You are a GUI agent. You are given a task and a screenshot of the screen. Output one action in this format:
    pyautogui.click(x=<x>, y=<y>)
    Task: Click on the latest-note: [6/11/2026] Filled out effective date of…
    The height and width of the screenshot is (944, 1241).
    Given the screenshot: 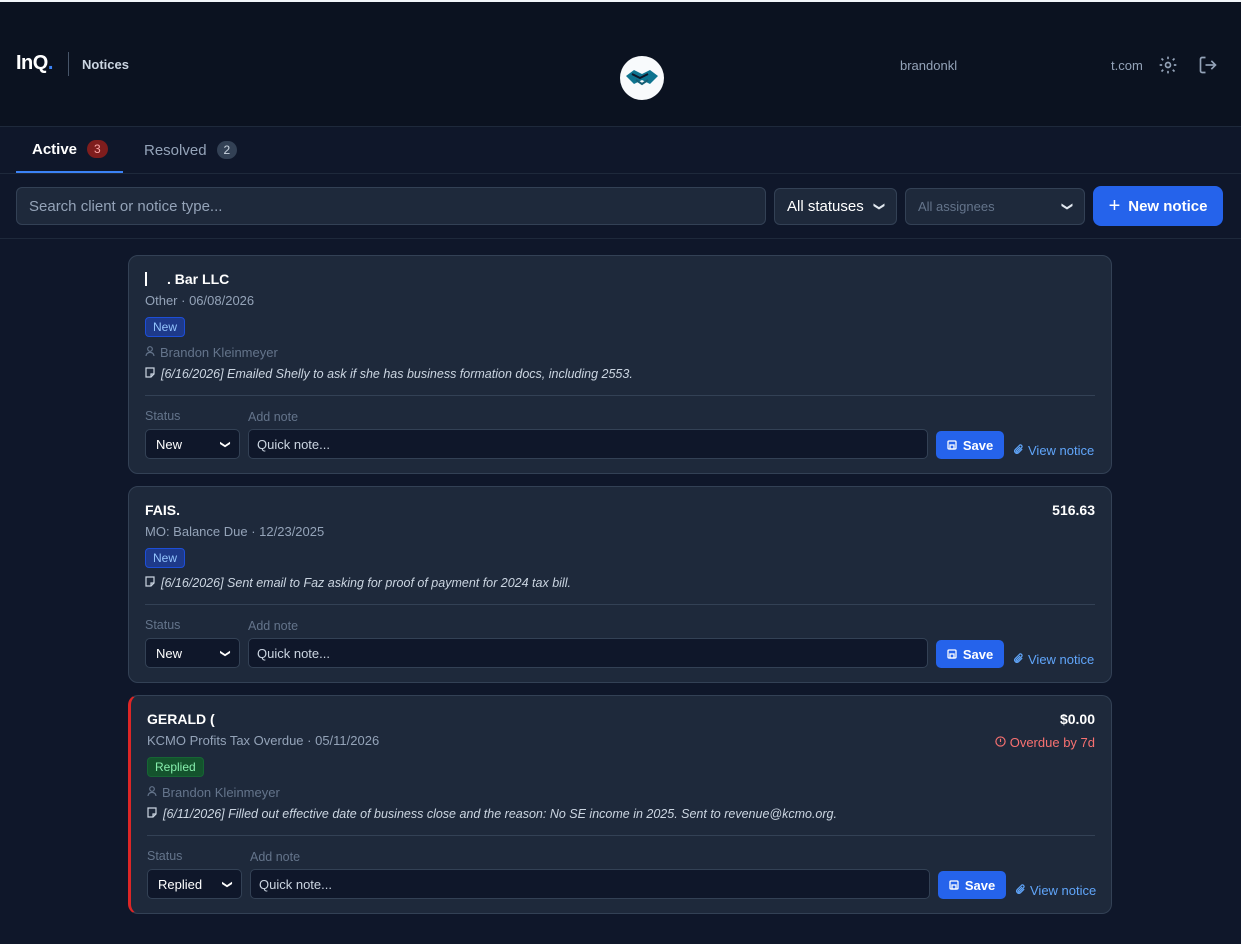 What is the action you would take?
    pyautogui.click(x=492, y=814)
    